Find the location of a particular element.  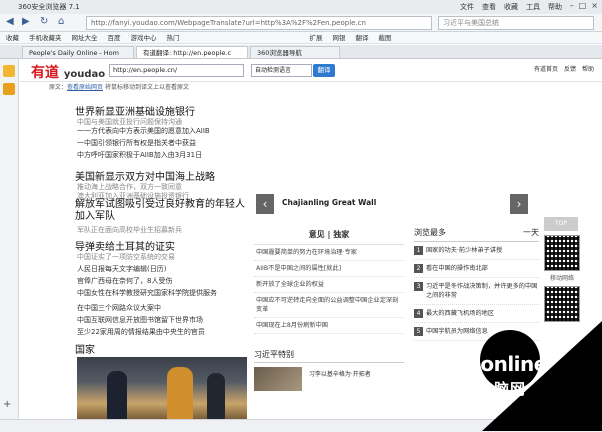

youdao-subline: 原文：查看原始网页 将鼠标移动到译文上以查看原文 is located at coordinates (119, 87).